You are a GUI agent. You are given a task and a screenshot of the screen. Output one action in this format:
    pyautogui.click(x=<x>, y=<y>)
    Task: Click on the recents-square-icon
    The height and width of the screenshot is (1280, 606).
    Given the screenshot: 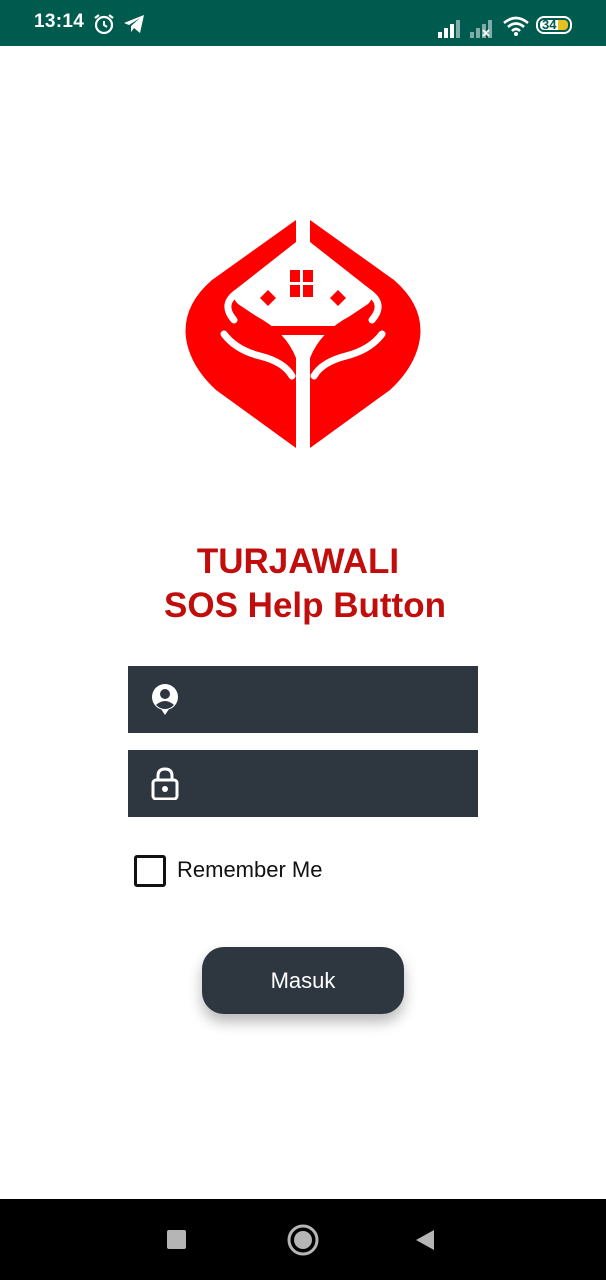 What is the action you would take?
    pyautogui.click(x=176, y=1239)
    